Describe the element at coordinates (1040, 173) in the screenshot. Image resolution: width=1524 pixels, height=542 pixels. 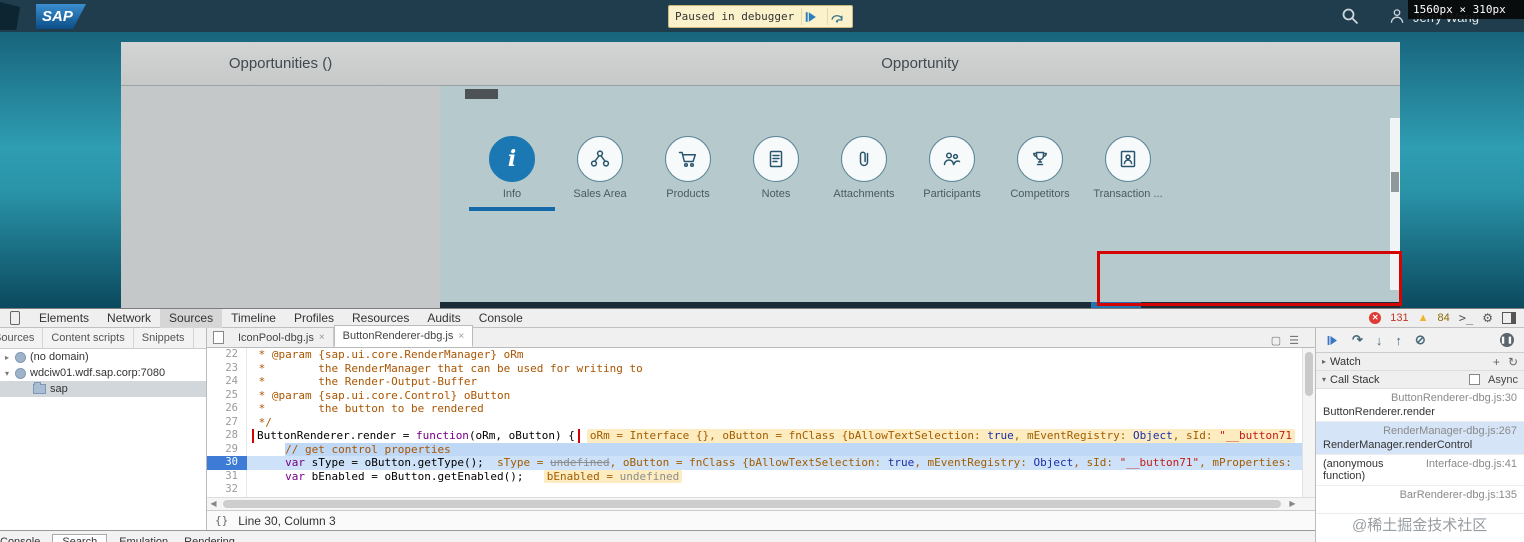
I see `object-tab-competitors: Competitors` at that location.